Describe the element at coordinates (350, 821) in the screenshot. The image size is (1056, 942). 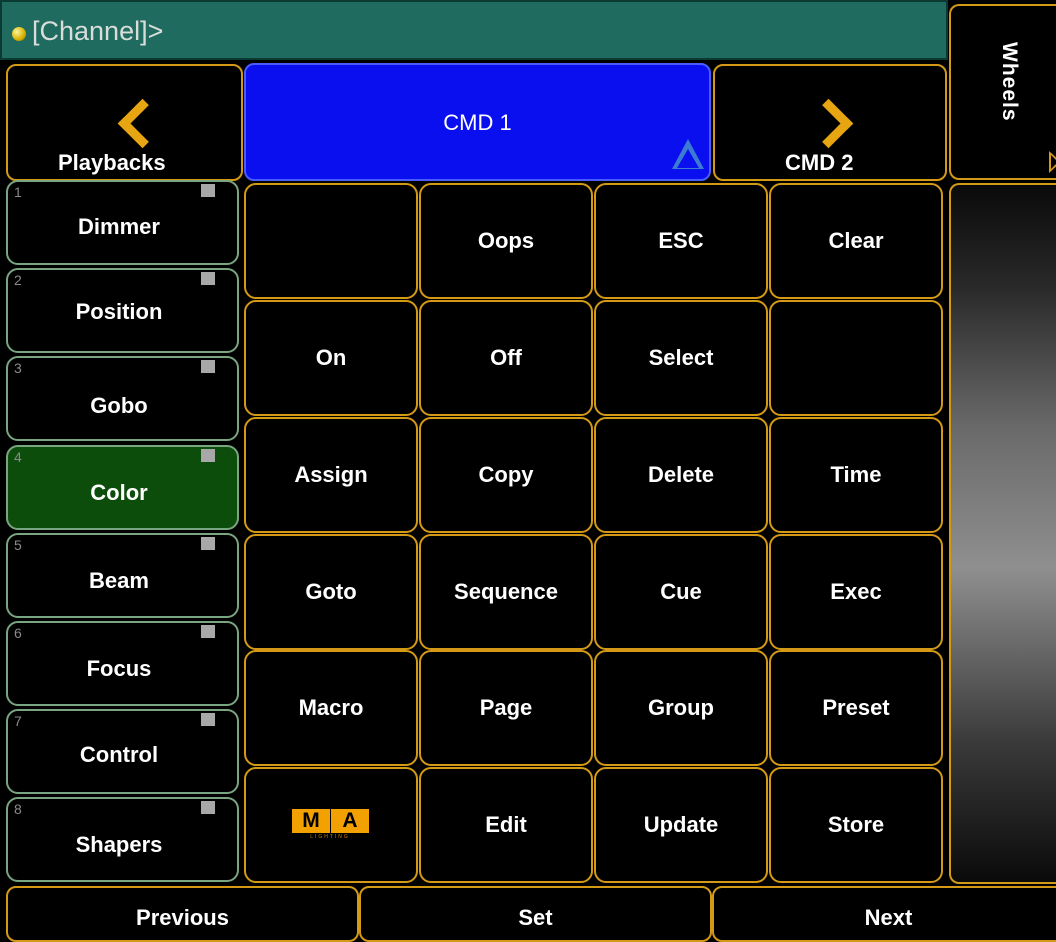
I see `logo-letter-a: A` at that location.